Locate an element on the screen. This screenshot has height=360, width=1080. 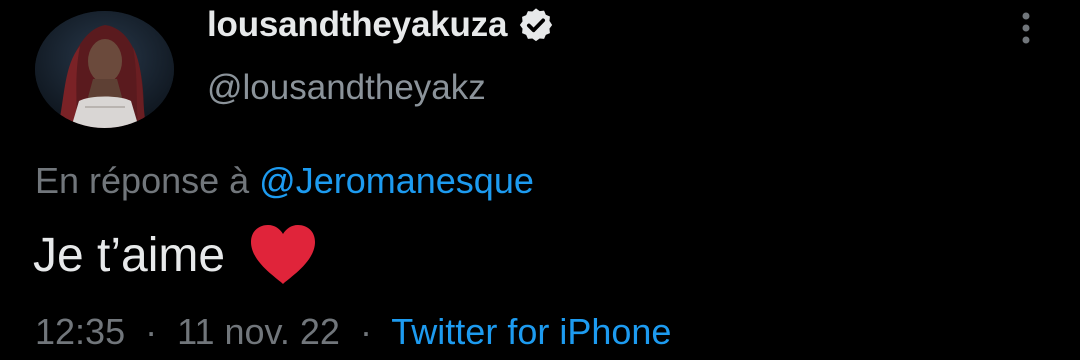
tweet-source-link: Twitter for iPhone is located at coordinates (531, 331).